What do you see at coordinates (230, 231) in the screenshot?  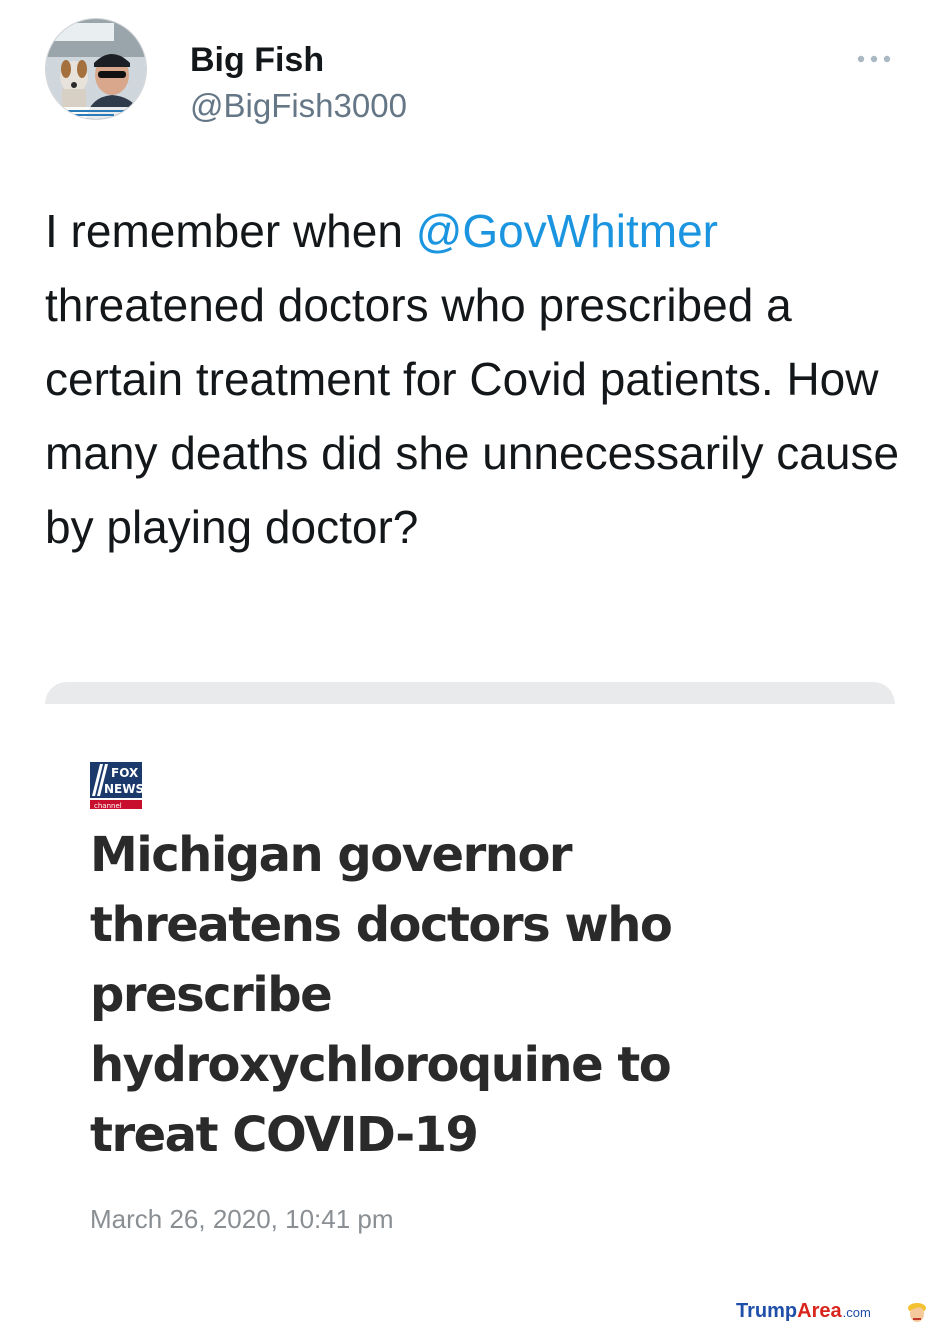 I see `tweet-text-intro: I remember when` at bounding box center [230, 231].